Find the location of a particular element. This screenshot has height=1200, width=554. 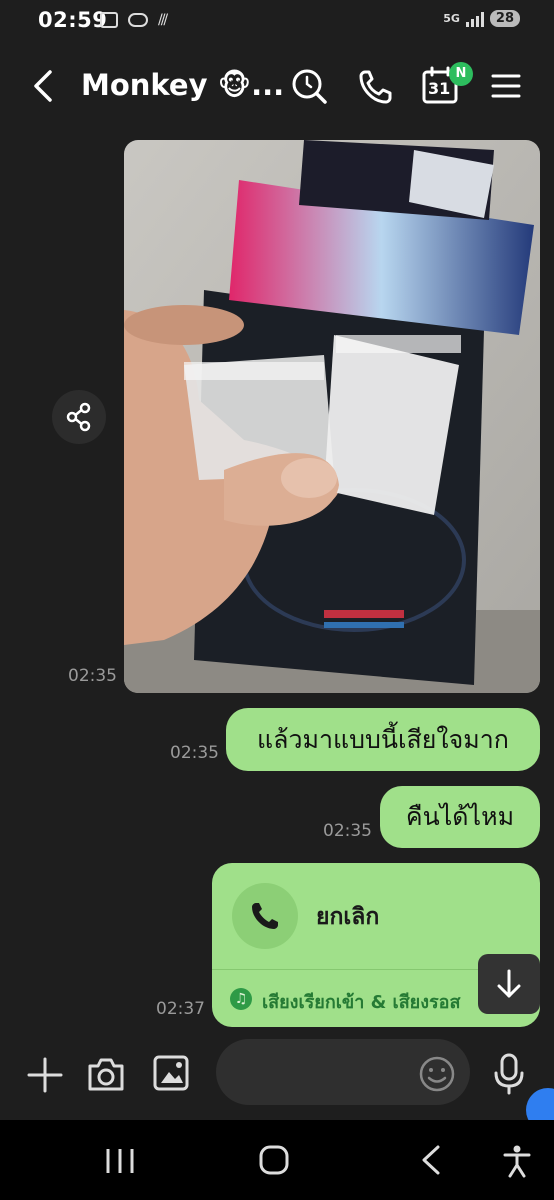

chat-header: Monkey 🐵... 31 N is located at coordinates (277, 87).